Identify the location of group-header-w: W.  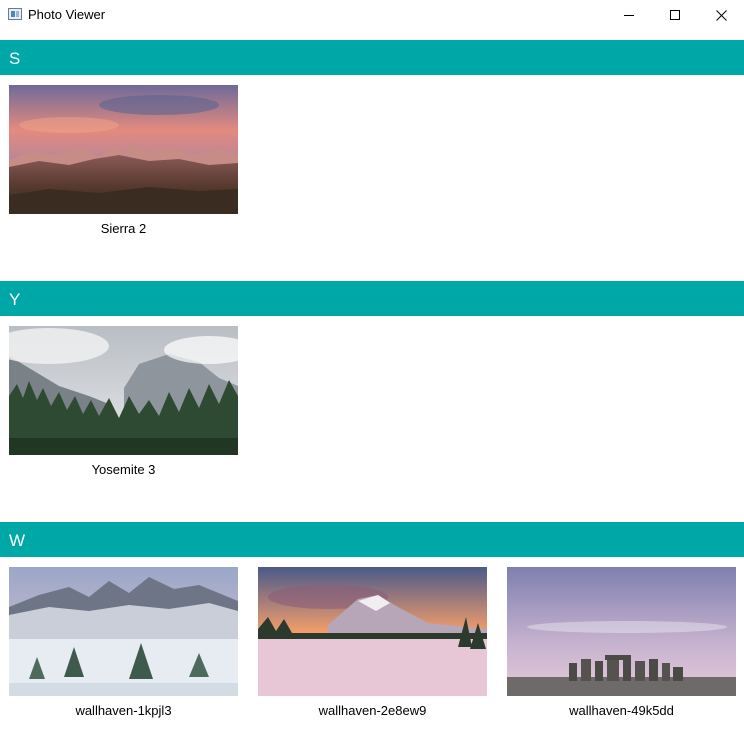
(372, 539).